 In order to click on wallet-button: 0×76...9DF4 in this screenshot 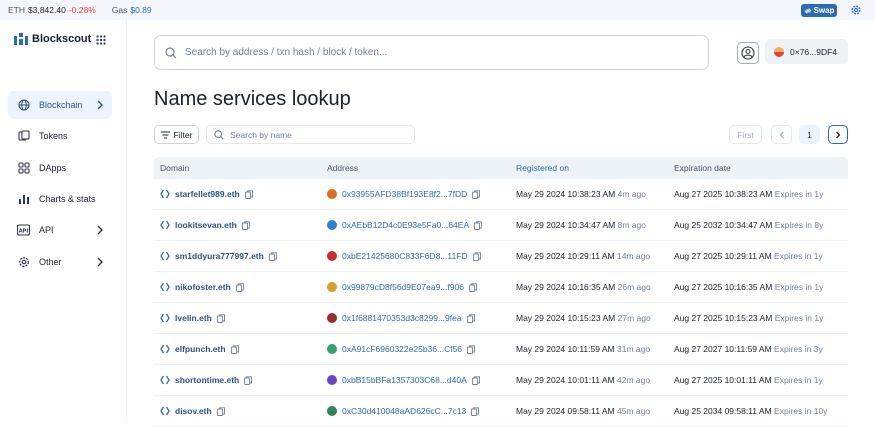, I will do `click(806, 51)`.